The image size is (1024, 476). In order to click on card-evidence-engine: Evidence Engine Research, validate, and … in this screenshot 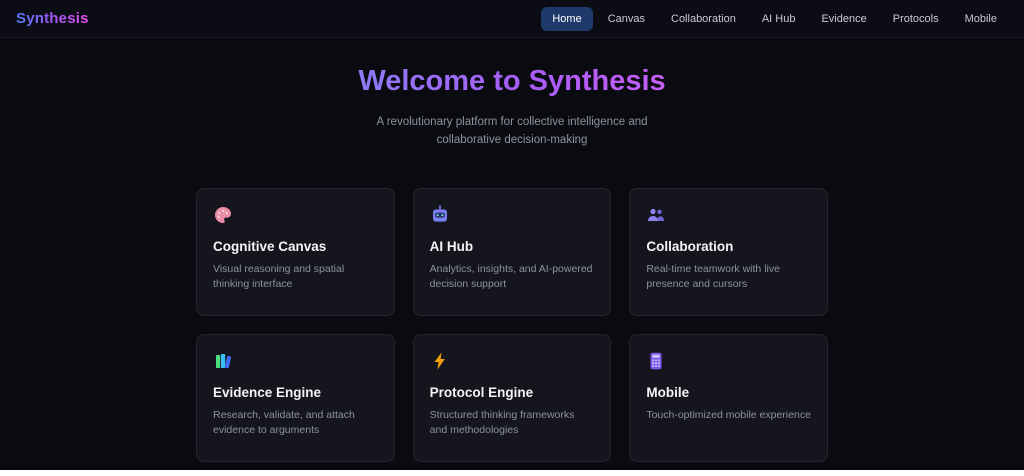, I will do `click(295, 397)`.